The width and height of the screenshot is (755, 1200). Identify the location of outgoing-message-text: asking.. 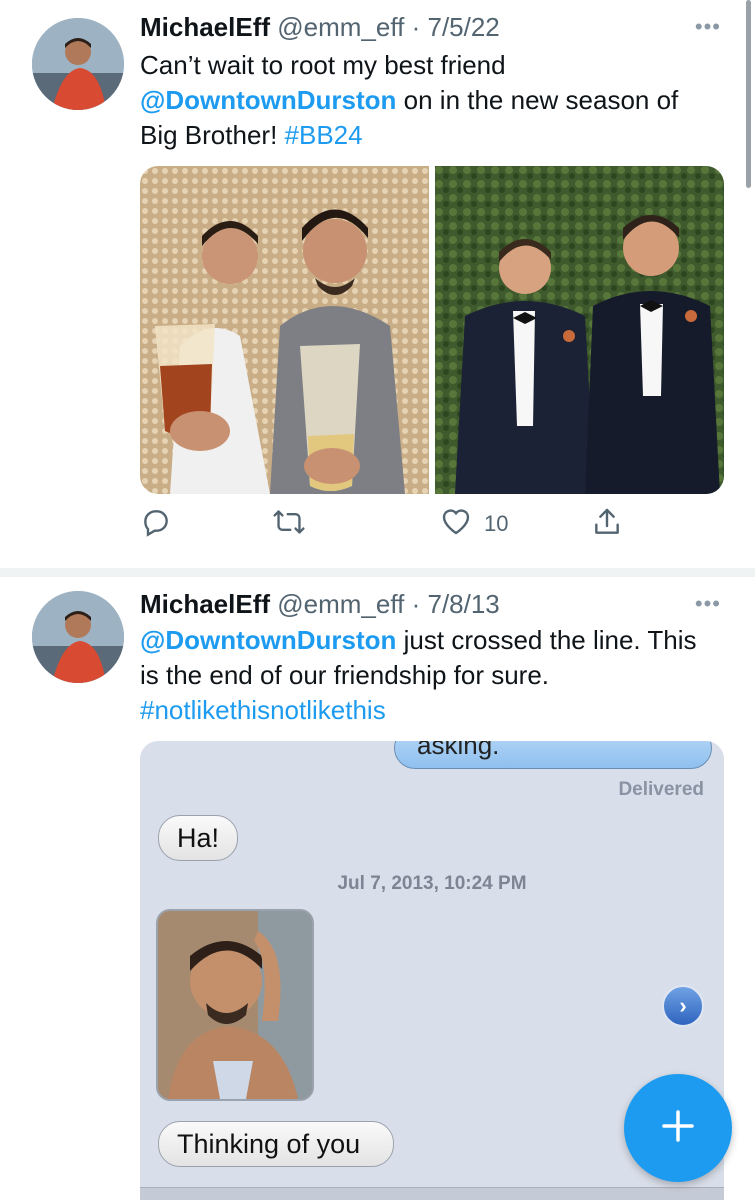
(458, 750).